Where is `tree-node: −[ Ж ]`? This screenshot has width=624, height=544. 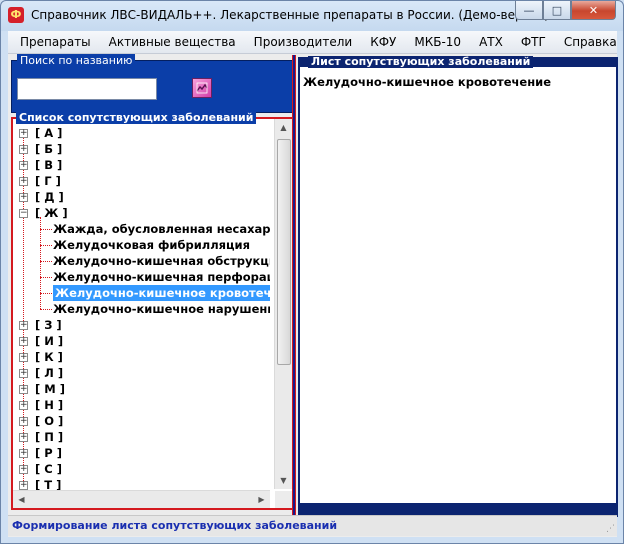 tree-node: −[ Ж ] is located at coordinates (141, 213).